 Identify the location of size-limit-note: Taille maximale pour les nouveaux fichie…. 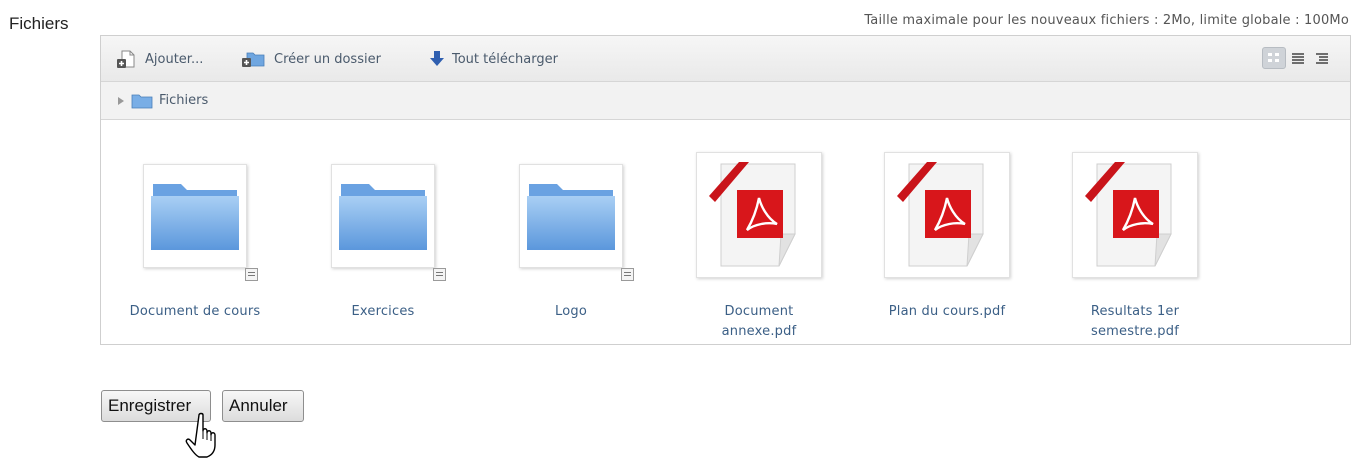
(1106, 20).